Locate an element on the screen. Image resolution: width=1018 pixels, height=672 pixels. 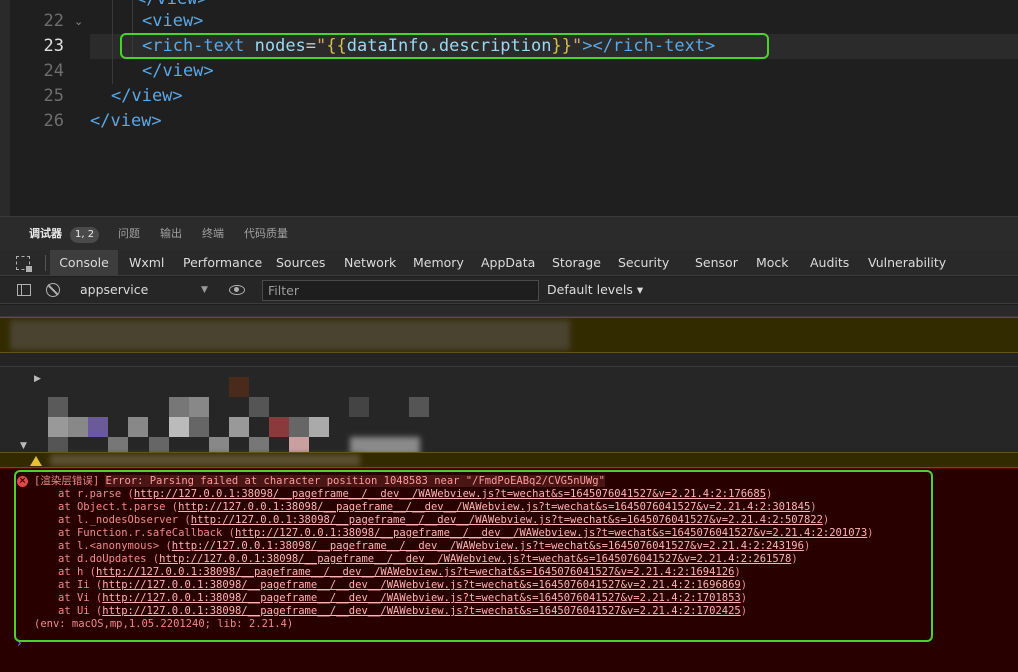
filter-input: Filter is located at coordinates (400, 290).